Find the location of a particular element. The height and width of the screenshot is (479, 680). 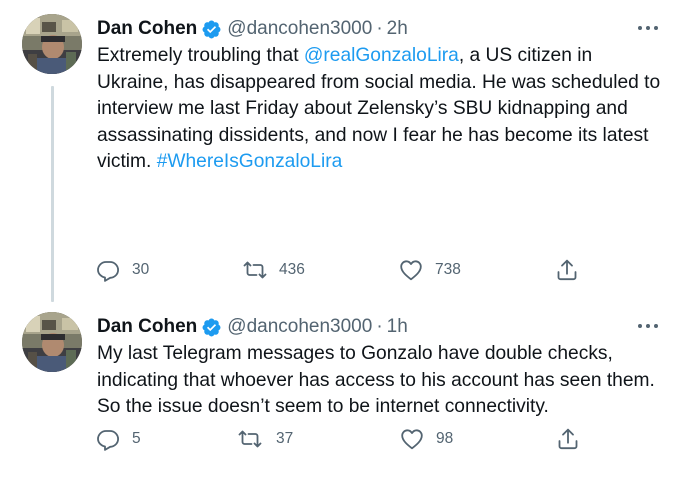

reply-button: 5 is located at coordinates (118, 439).